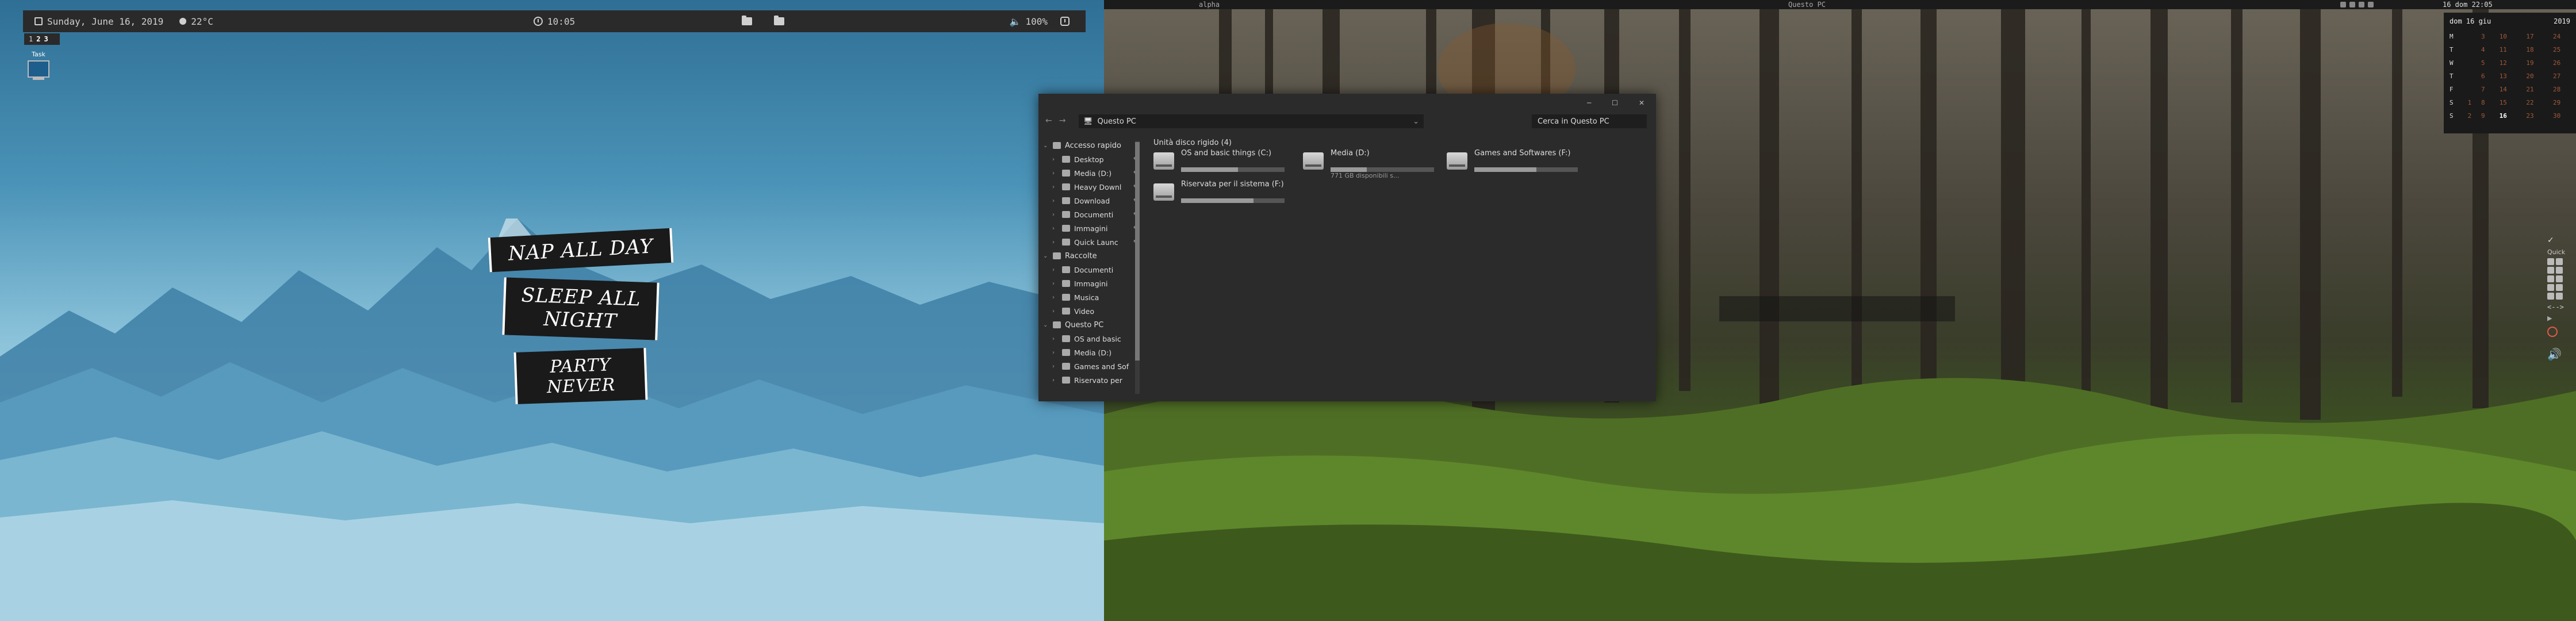  What do you see at coordinates (2556, 76) in the screenshot?
I see `calendar-day: 27` at bounding box center [2556, 76].